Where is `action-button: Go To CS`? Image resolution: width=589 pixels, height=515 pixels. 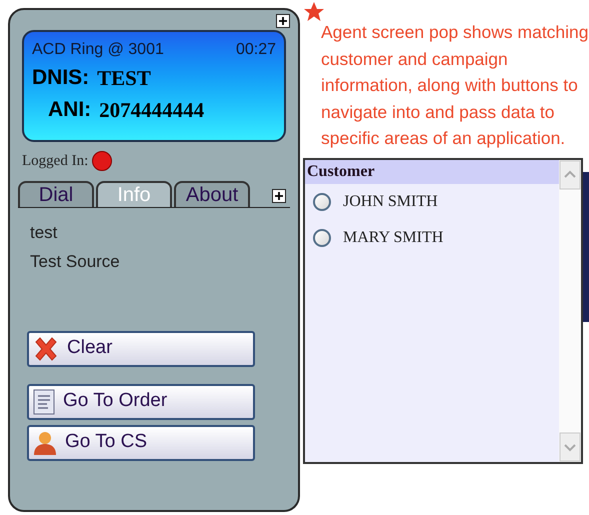
action-button: Go To CS is located at coordinates (141, 442).